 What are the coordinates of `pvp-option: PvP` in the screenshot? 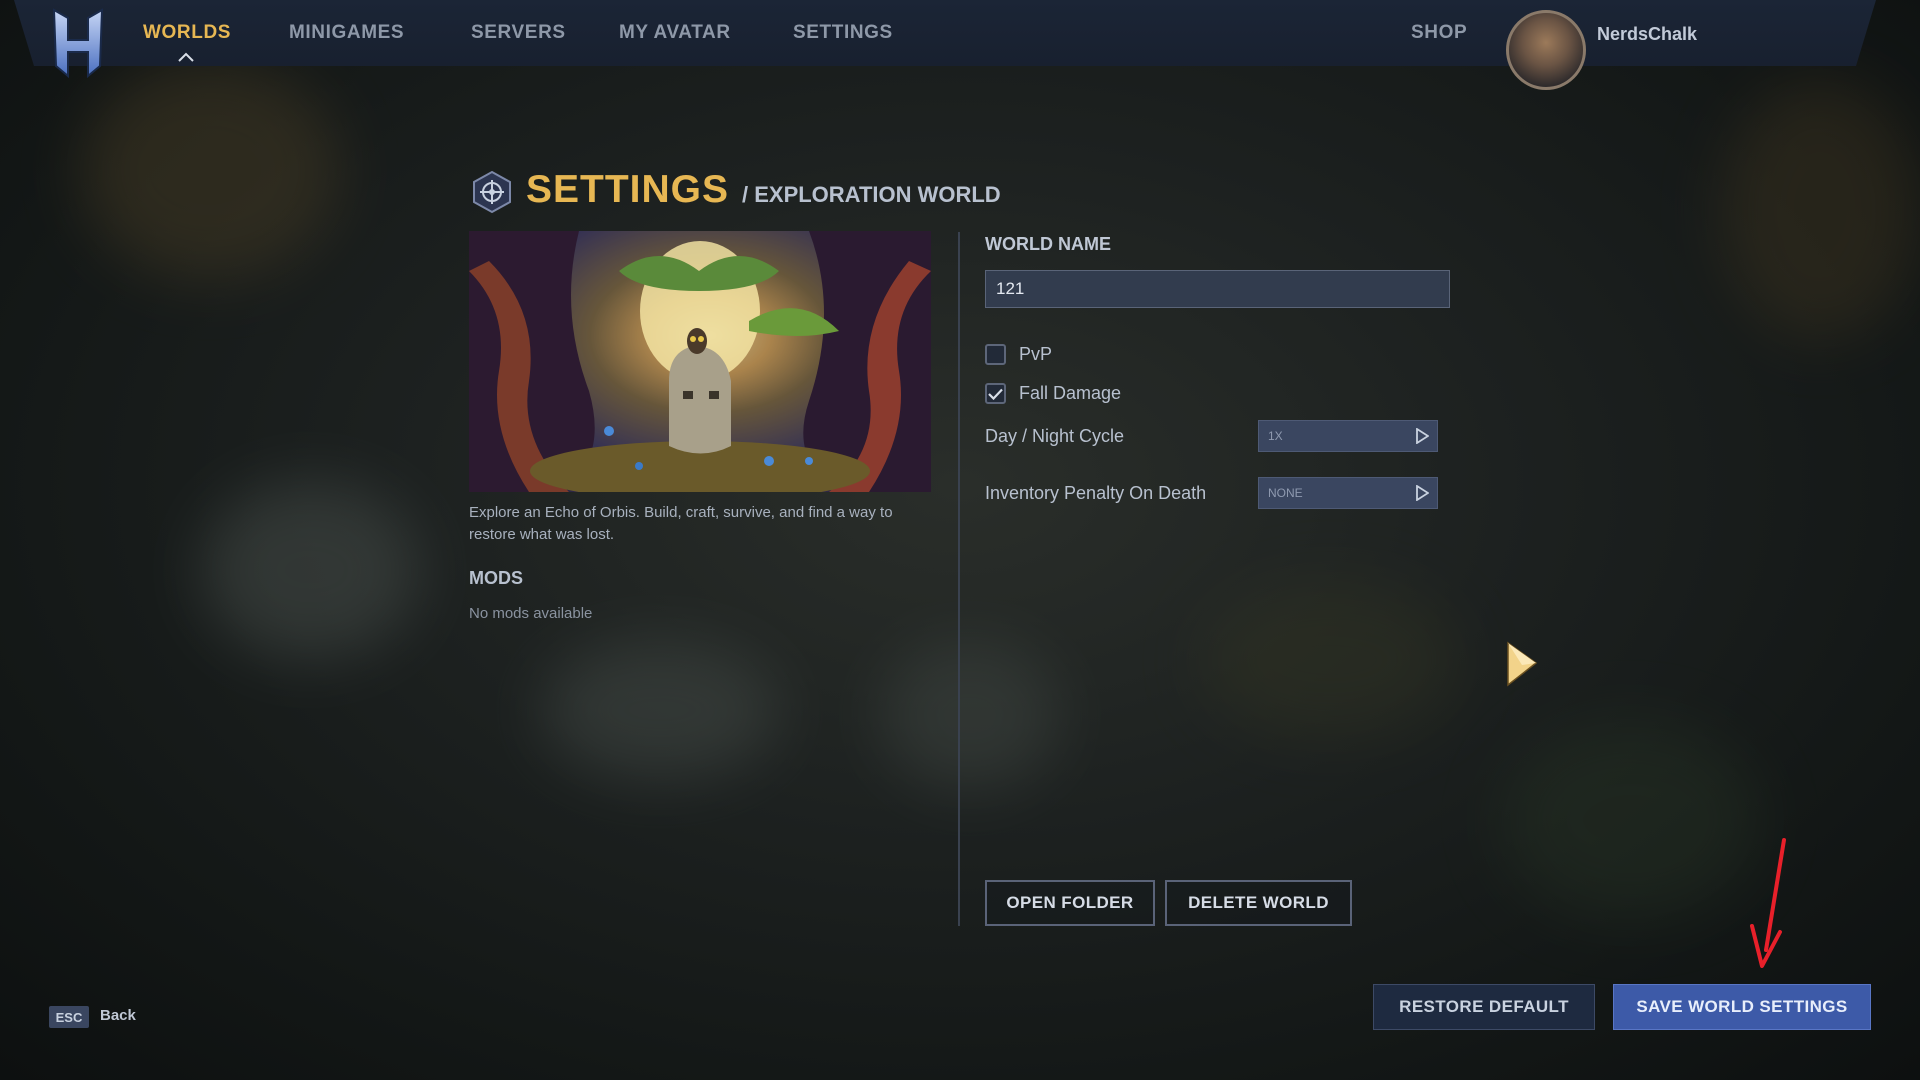 It's located at (1018, 354).